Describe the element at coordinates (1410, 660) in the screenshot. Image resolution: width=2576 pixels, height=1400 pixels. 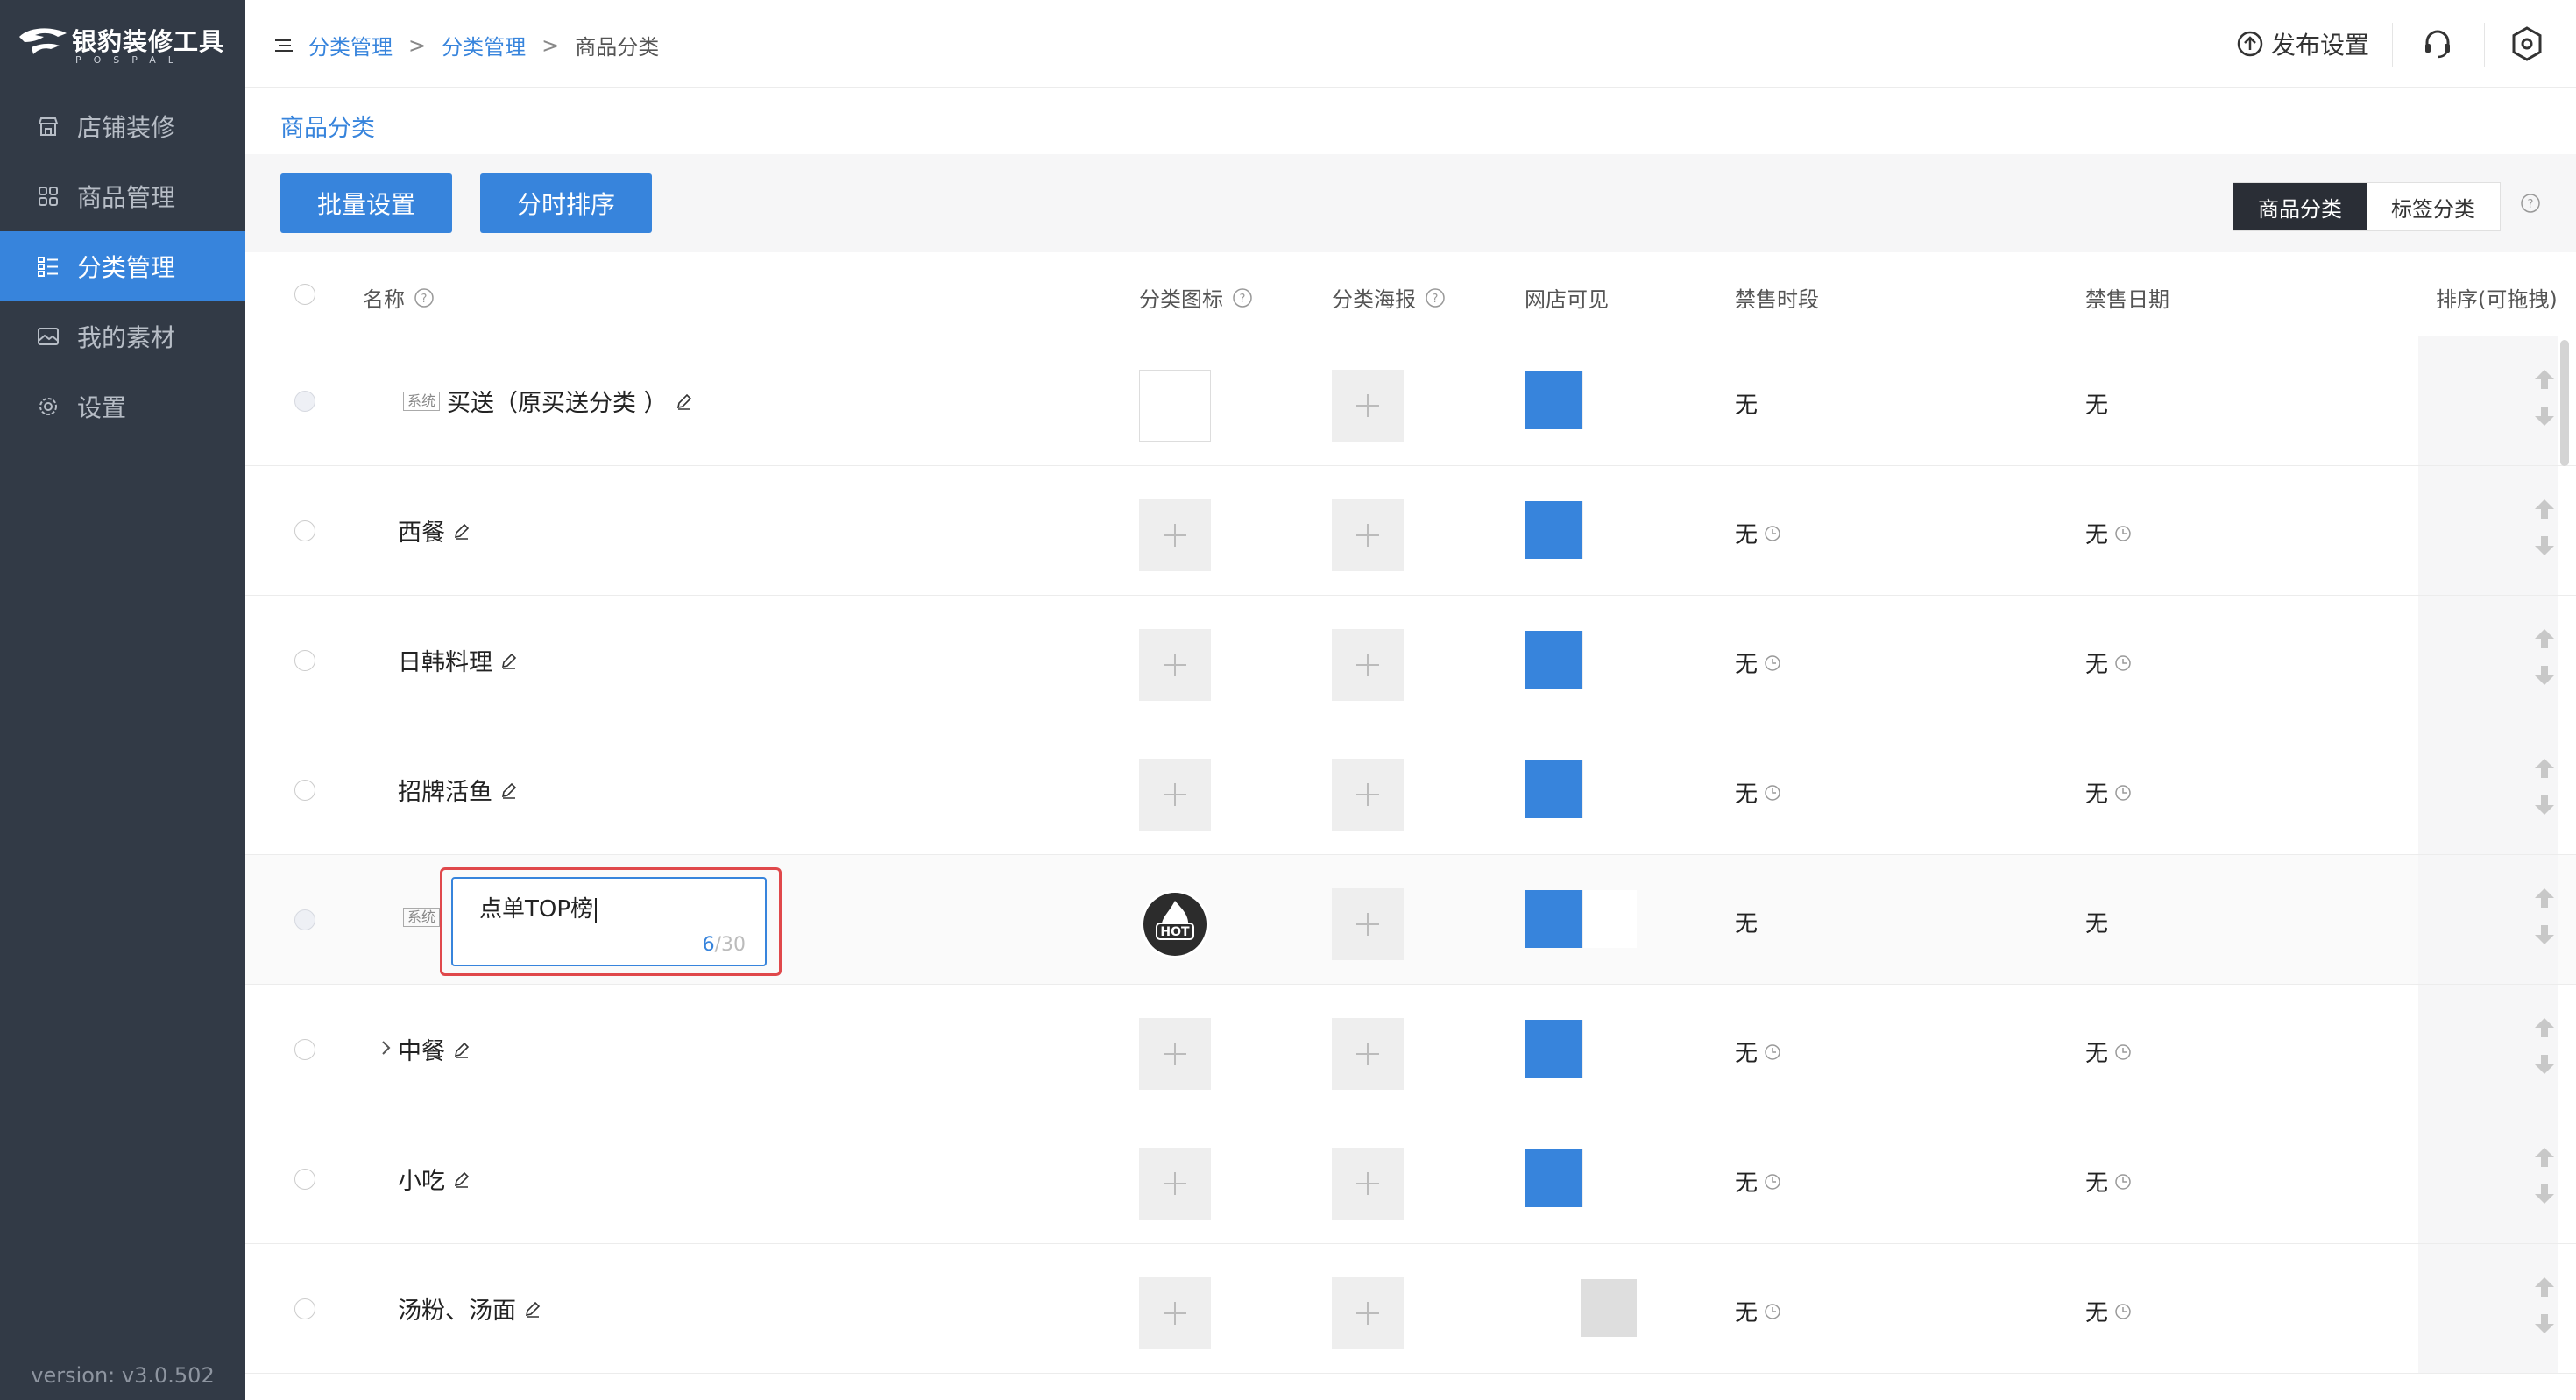
I see `table-row: 日韩料理 无 无` at that location.